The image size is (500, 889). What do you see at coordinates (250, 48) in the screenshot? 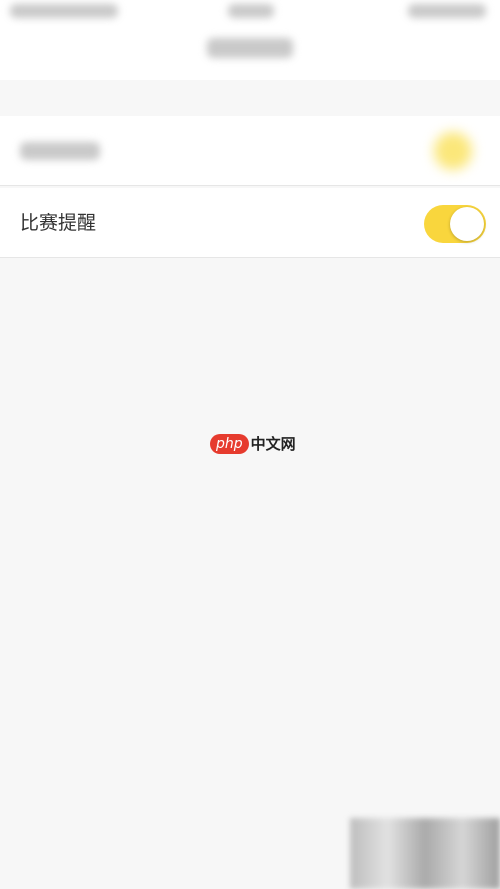
I see `page-title` at bounding box center [250, 48].